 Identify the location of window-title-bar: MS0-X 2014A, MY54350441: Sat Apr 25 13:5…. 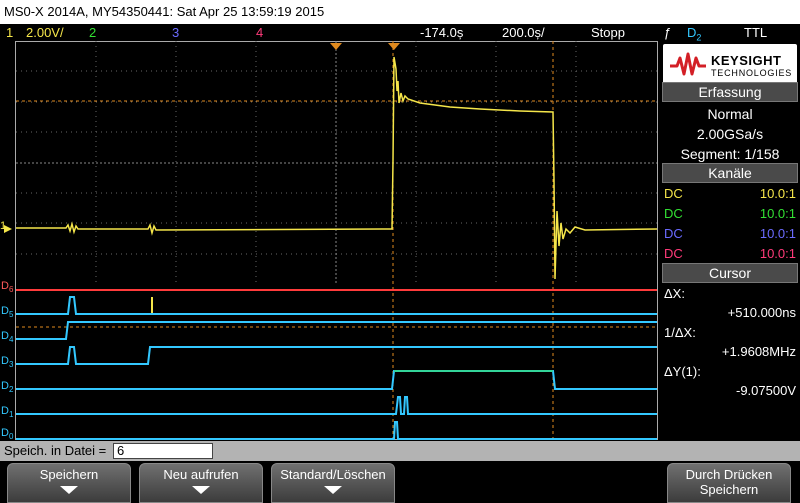
(400, 12).